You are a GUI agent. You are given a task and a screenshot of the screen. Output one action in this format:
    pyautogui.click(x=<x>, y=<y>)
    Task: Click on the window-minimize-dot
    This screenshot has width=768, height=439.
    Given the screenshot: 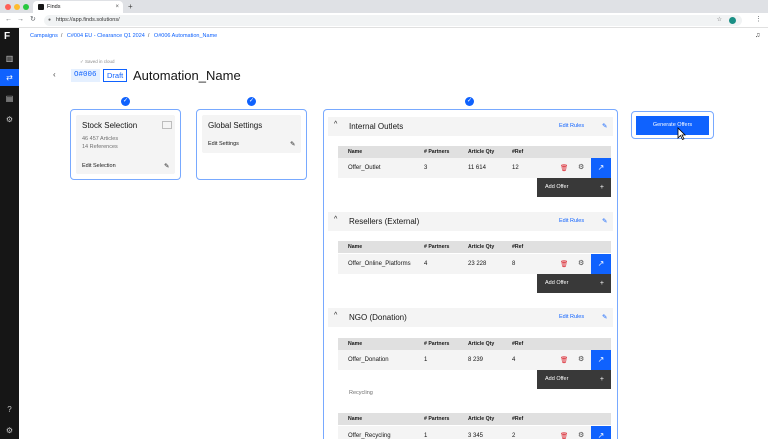 What is the action you would take?
    pyautogui.click(x=17, y=7)
    